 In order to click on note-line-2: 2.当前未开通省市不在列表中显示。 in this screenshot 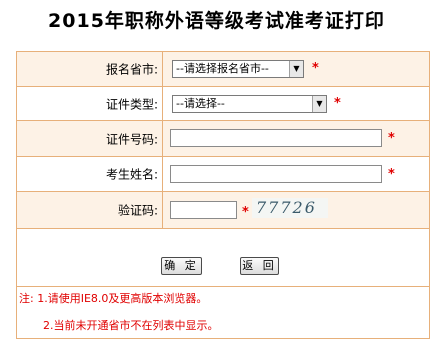, I will do `click(131, 325)`.